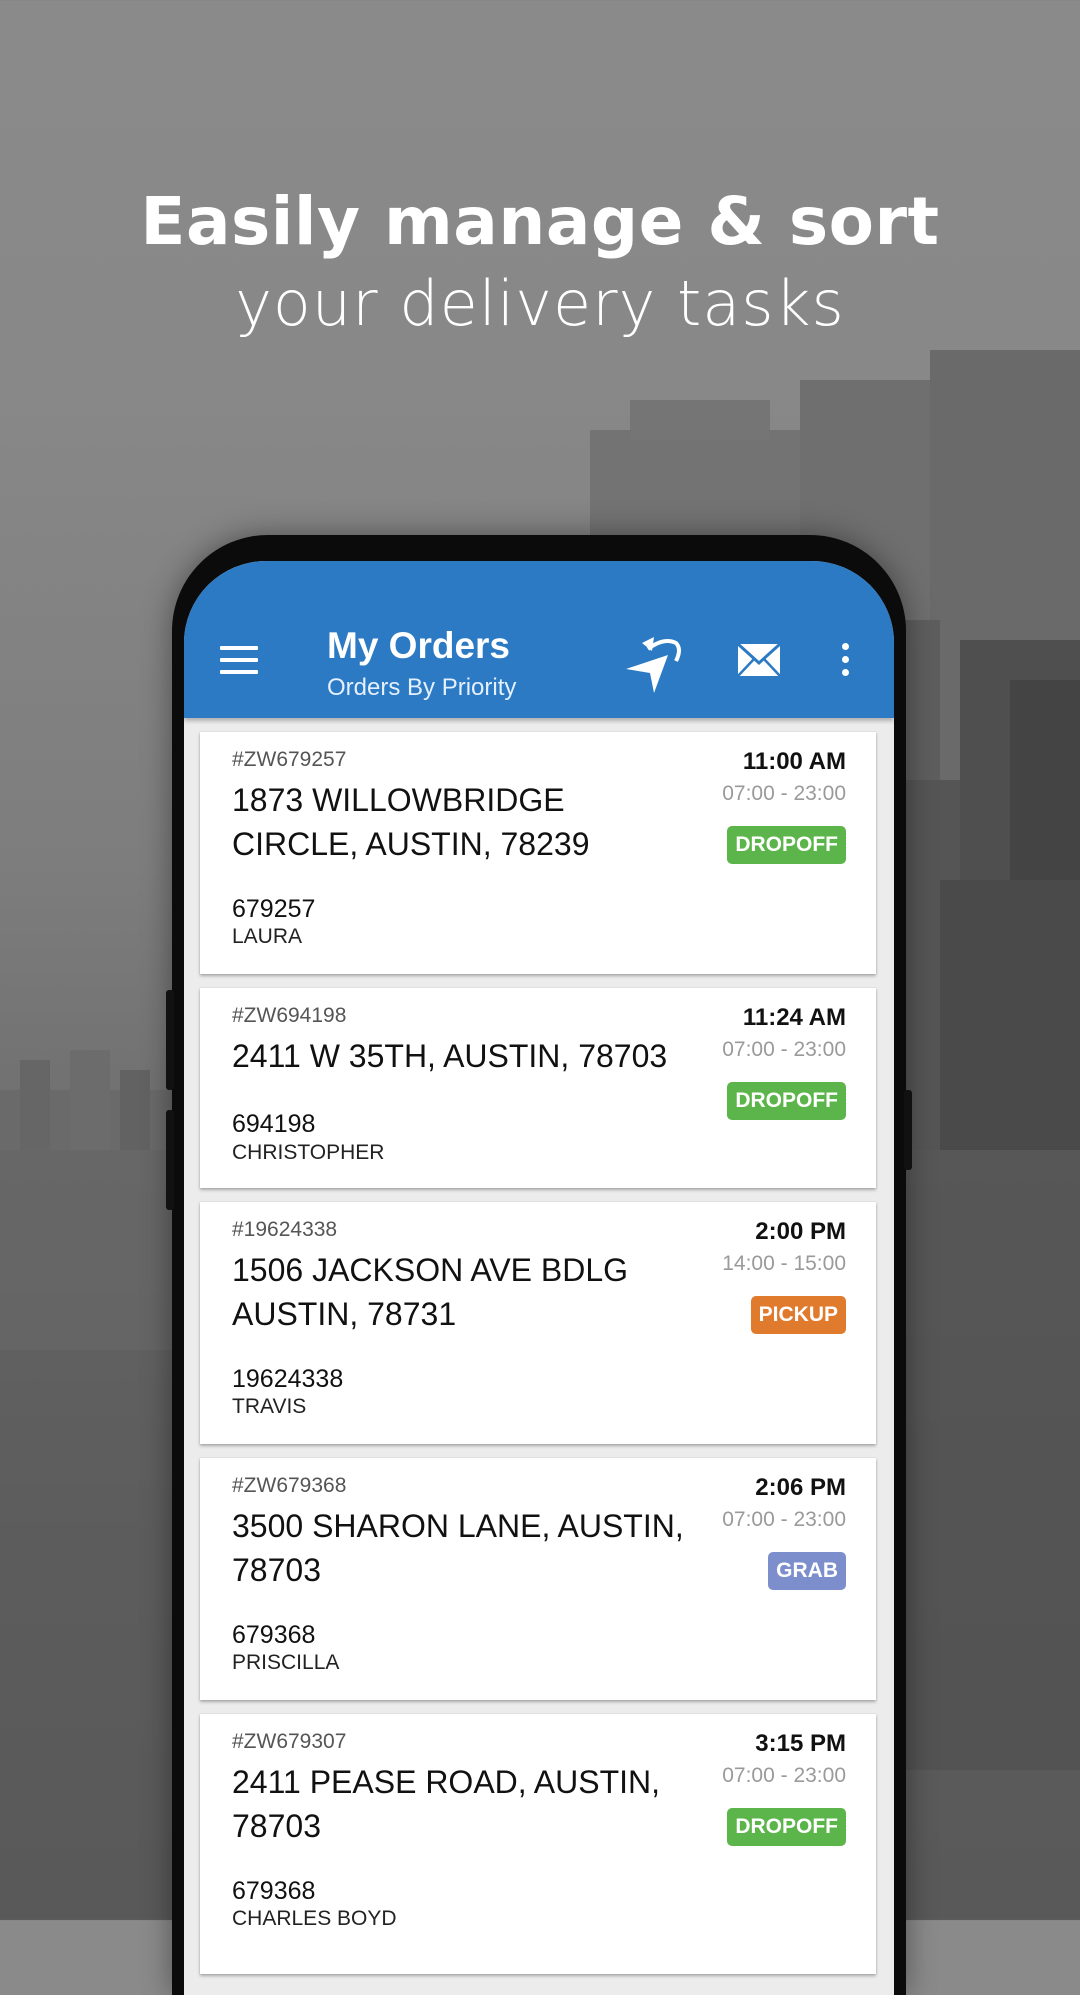  Describe the element at coordinates (274, 909) in the screenshot. I see `order-number: 679257` at that location.